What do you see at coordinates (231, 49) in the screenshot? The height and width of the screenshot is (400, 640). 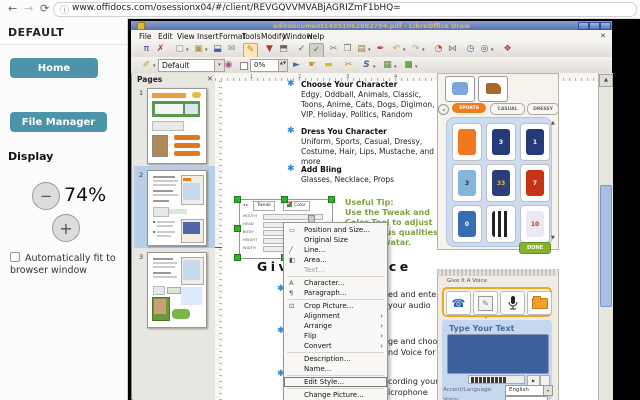 I see `email-icon: ✉` at bounding box center [231, 49].